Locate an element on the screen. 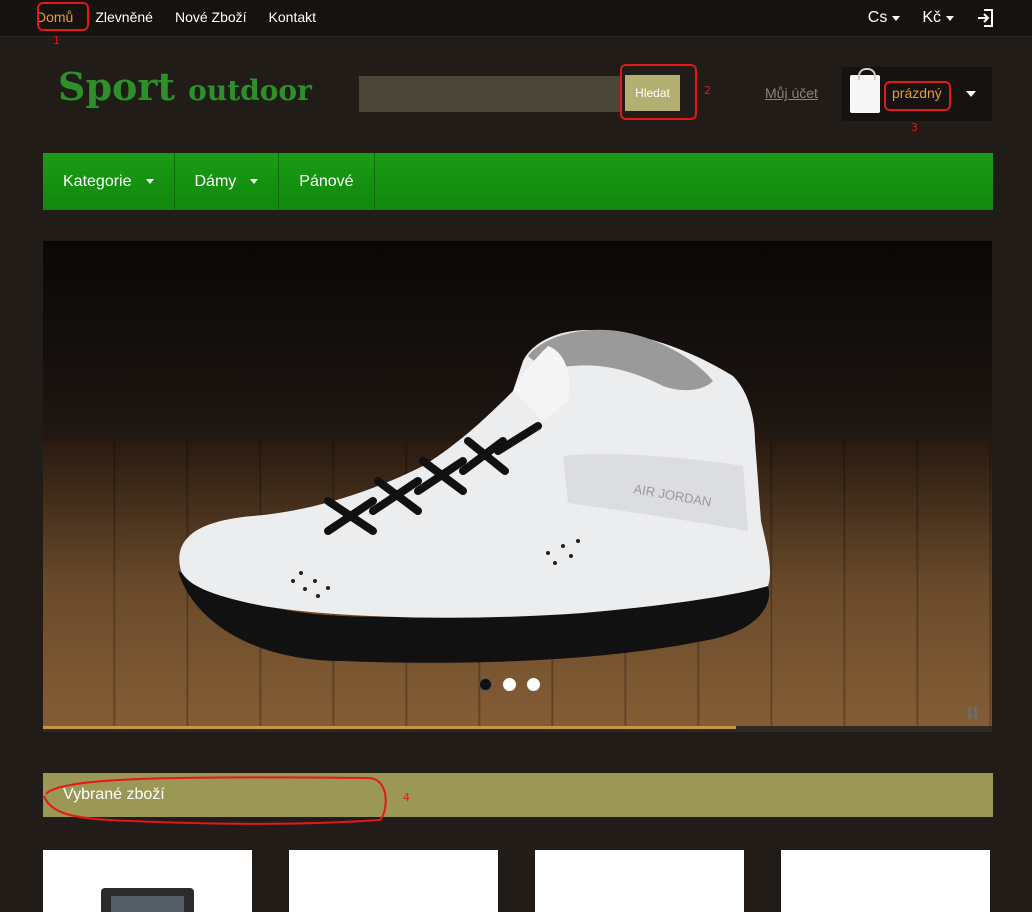 Image resolution: width=1032 pixels, height=912 pixels. site-logo: Sport outdoor is located at coordinates (185, 86).